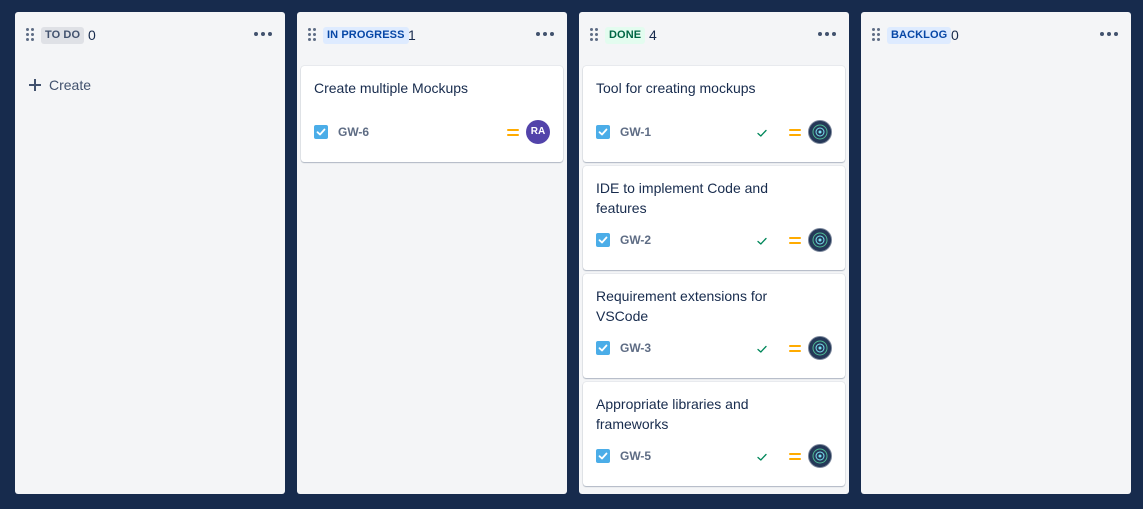  Describe the element at coordinates (714, 114) in the screenshot. I see `issue-card: Tool for creating mockups GW-1` at that location.